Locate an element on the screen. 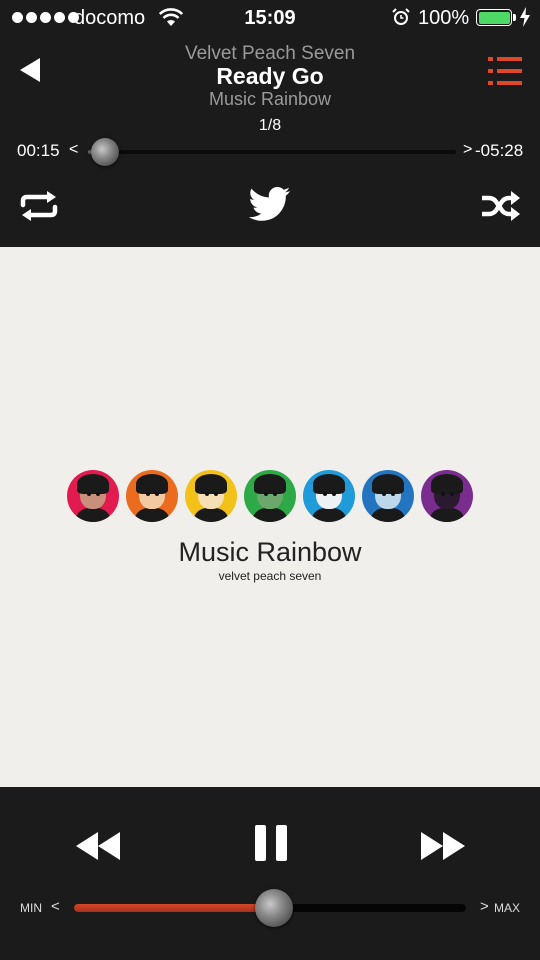 This screenshot has width=540, height=960. progress-right-arrow: > is located at coordinates (468, 149).